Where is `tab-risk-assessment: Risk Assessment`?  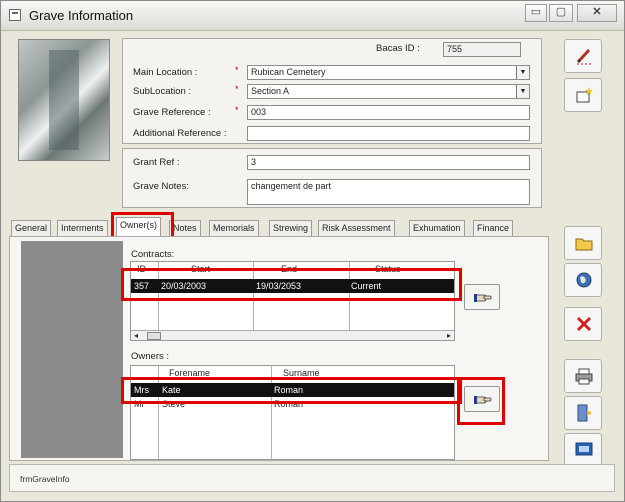 tab-risk-assessment: Risk Assessment is located at coordinates (356, 228).